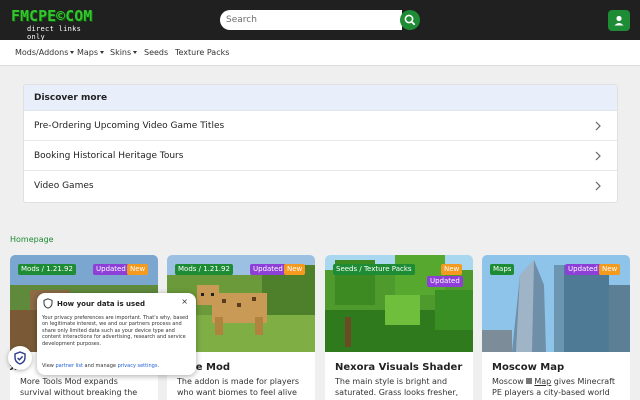 This screenshot has width=640, height=400. What do you see at coordinates (502, 269) in the screenshot?
I see `category-badge: Maps` at bounding box center [502, 269].